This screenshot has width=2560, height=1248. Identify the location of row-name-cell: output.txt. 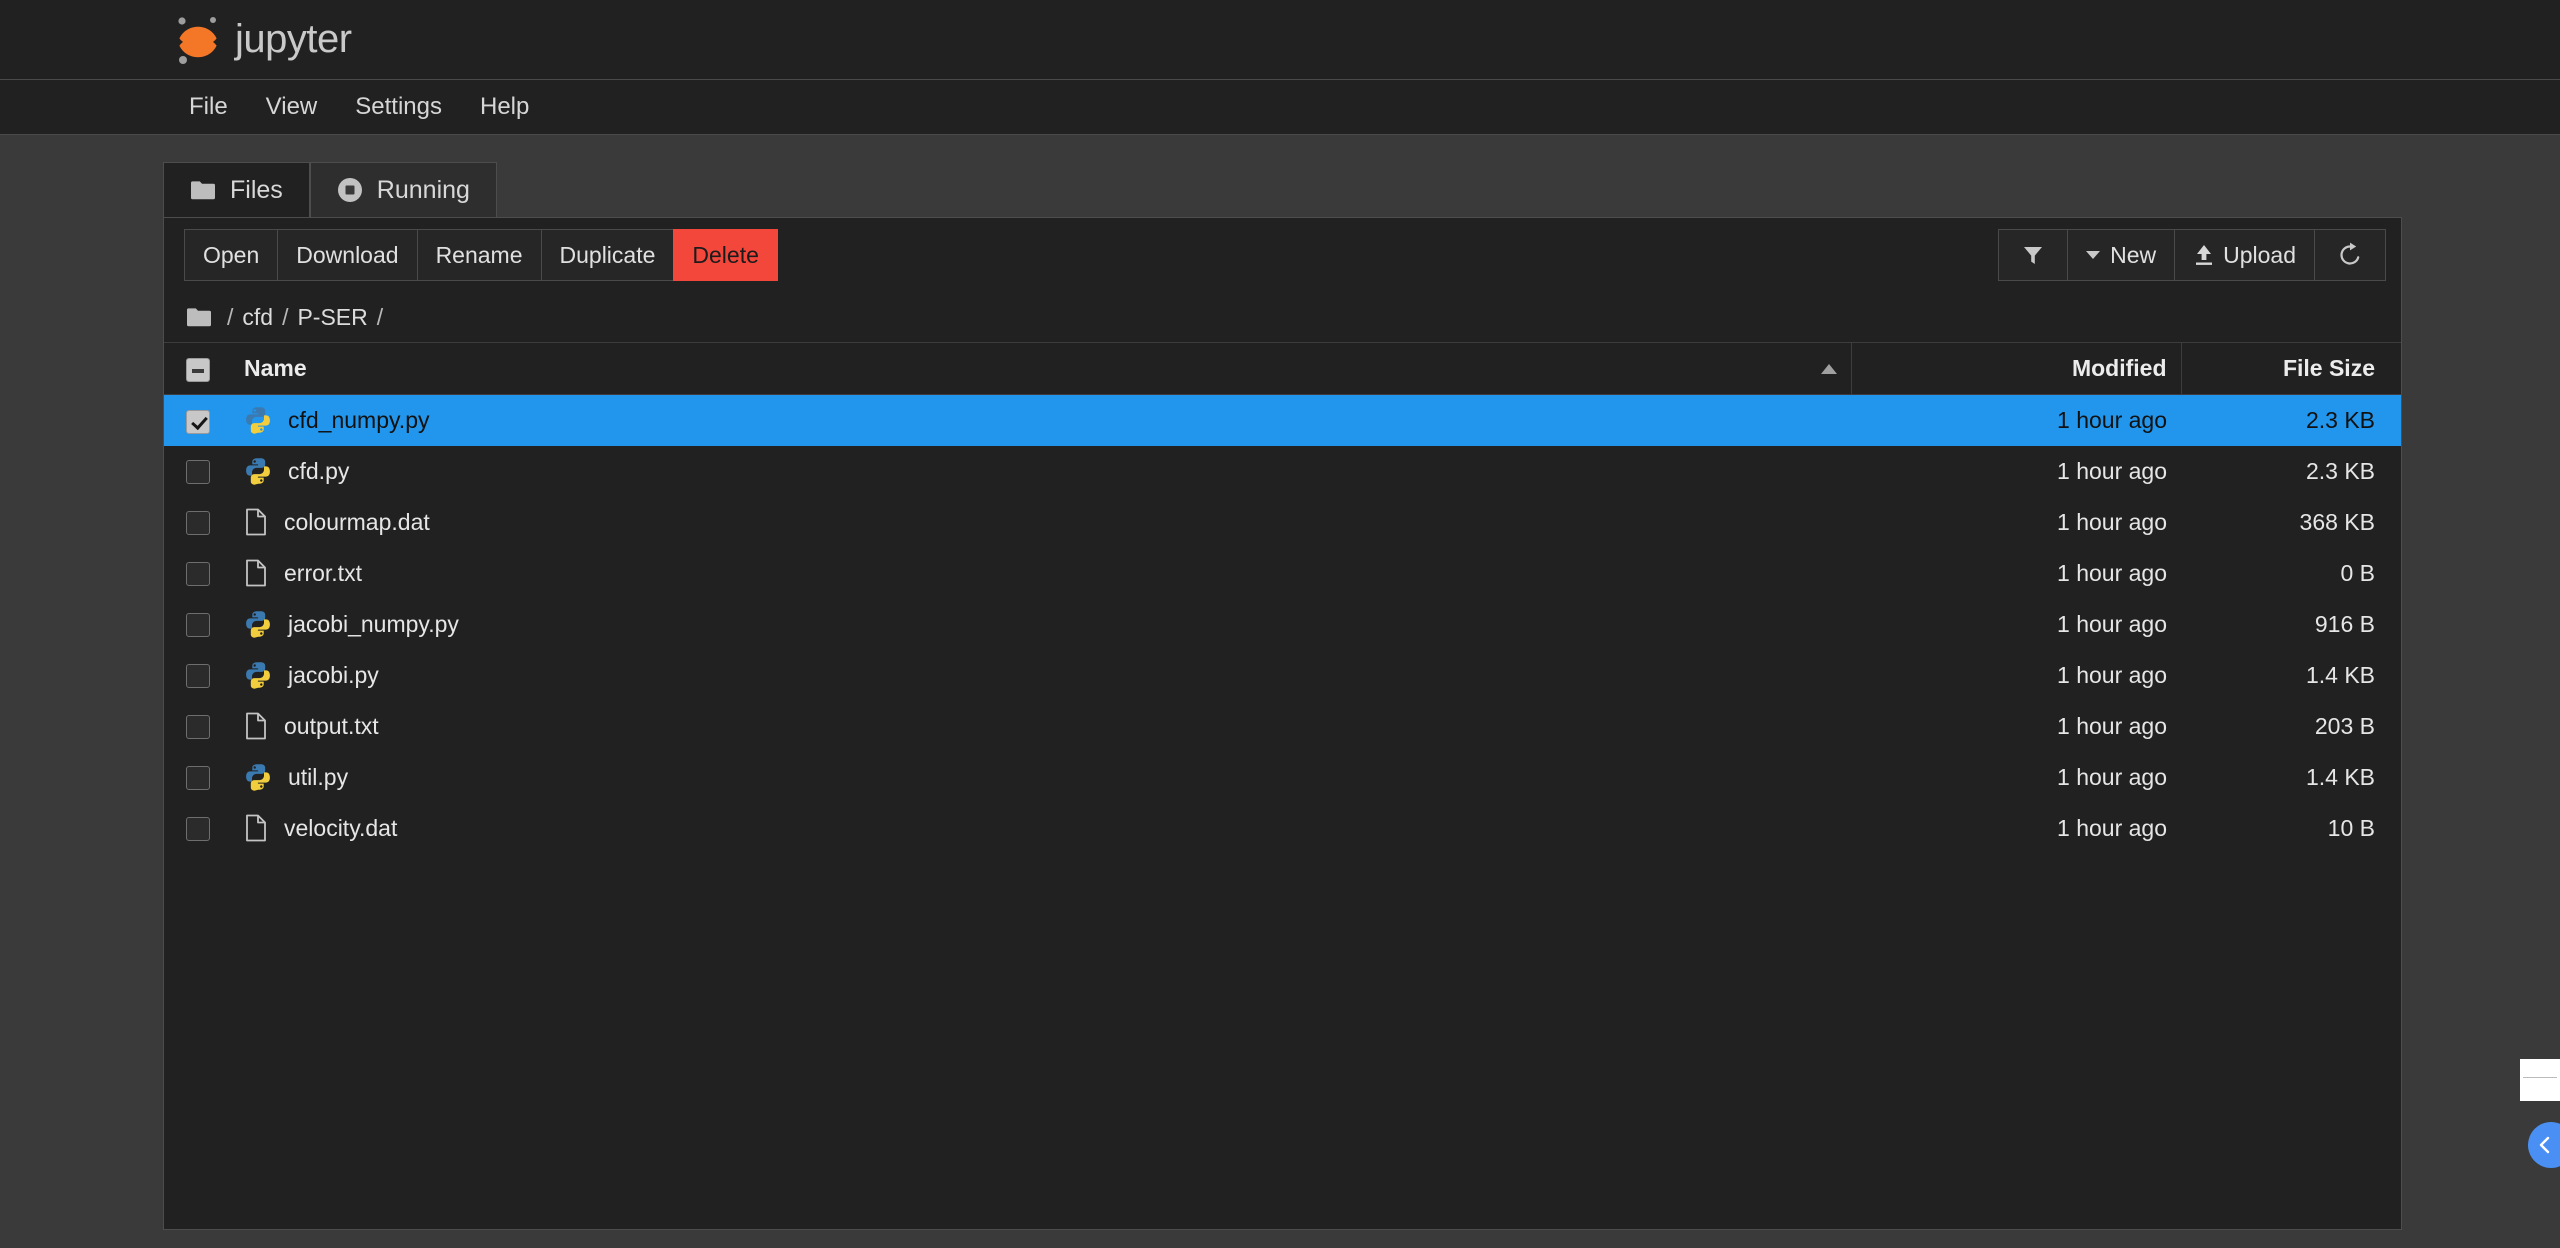
(1040, 726).